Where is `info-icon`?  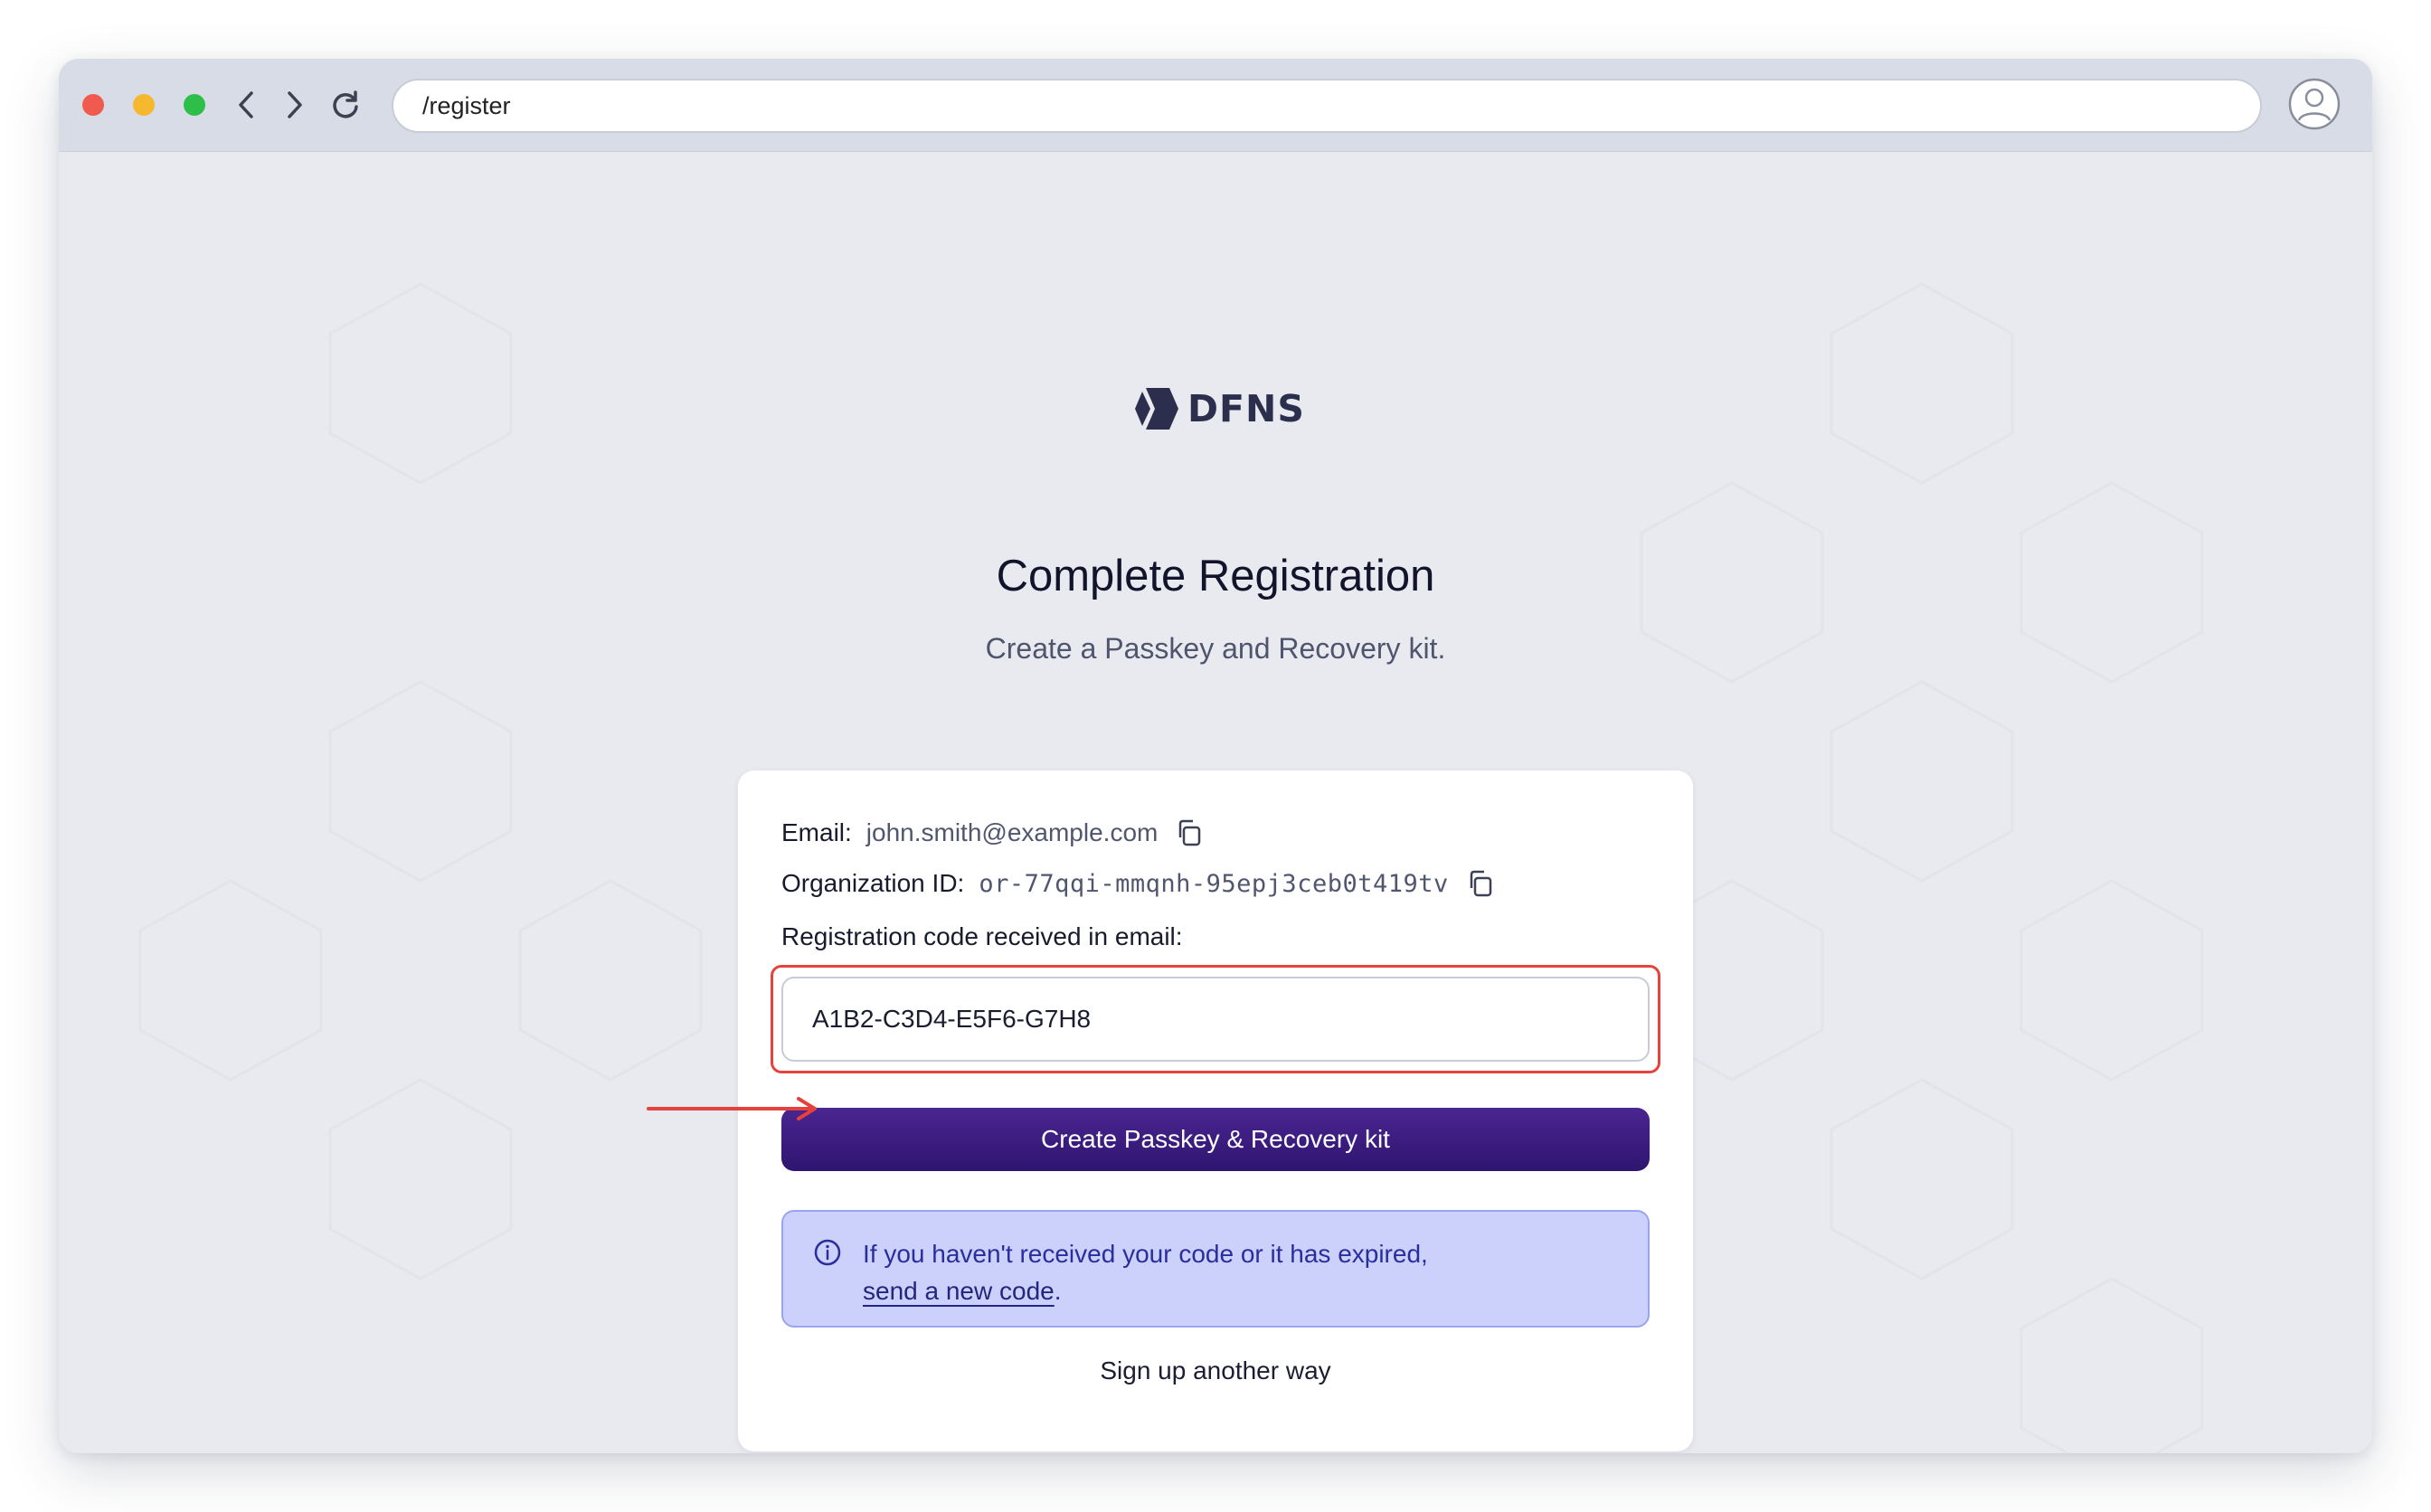
info-icon is located at coordinates (827, 1252).